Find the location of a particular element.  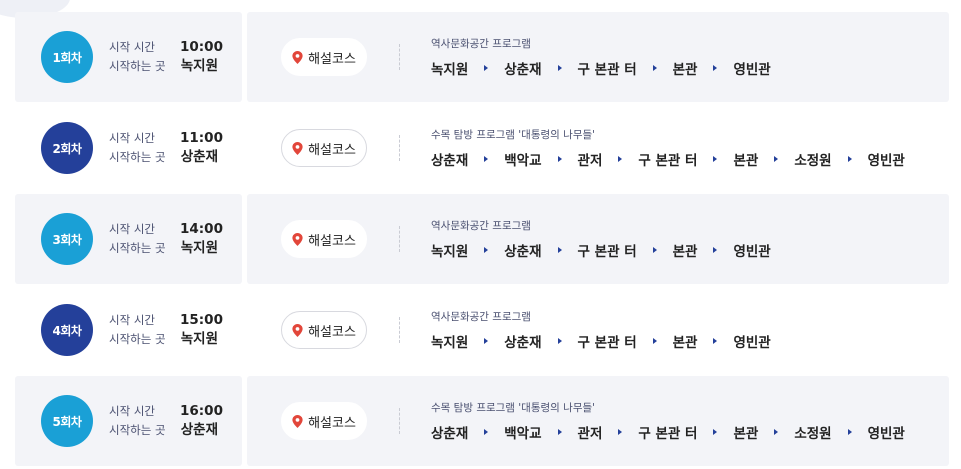

schedule-values: 10:00 녹지원 is located at coordinates (201, 57).